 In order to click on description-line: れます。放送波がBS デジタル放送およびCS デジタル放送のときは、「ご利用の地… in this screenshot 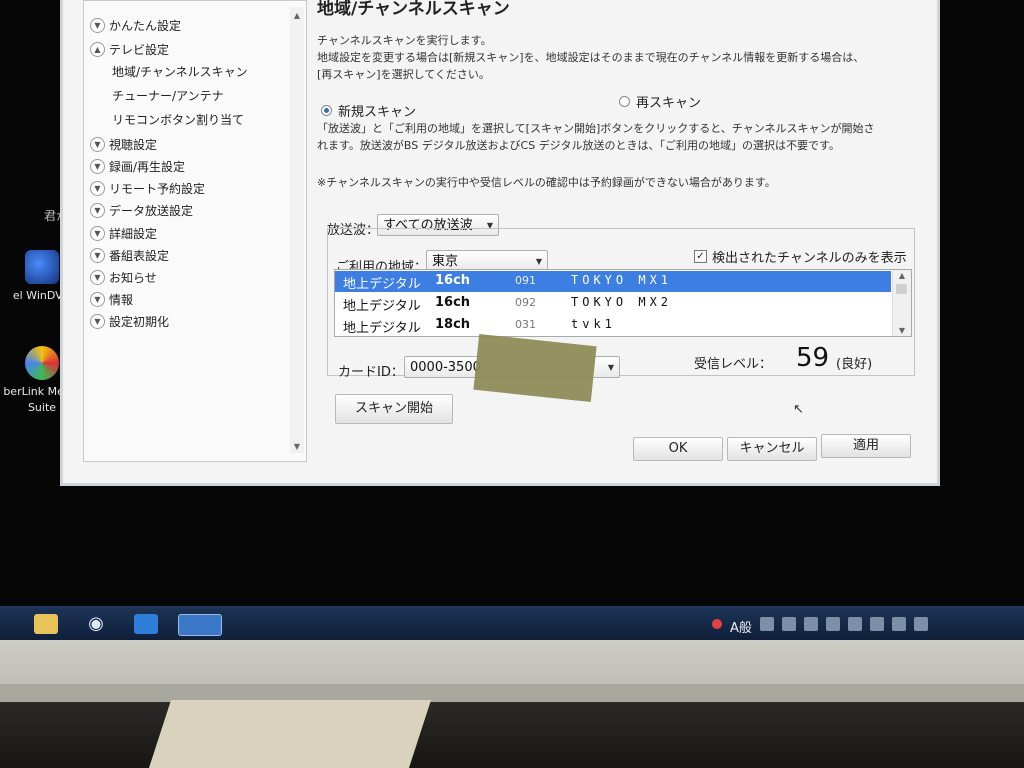, I will do `click(578, 145)`.